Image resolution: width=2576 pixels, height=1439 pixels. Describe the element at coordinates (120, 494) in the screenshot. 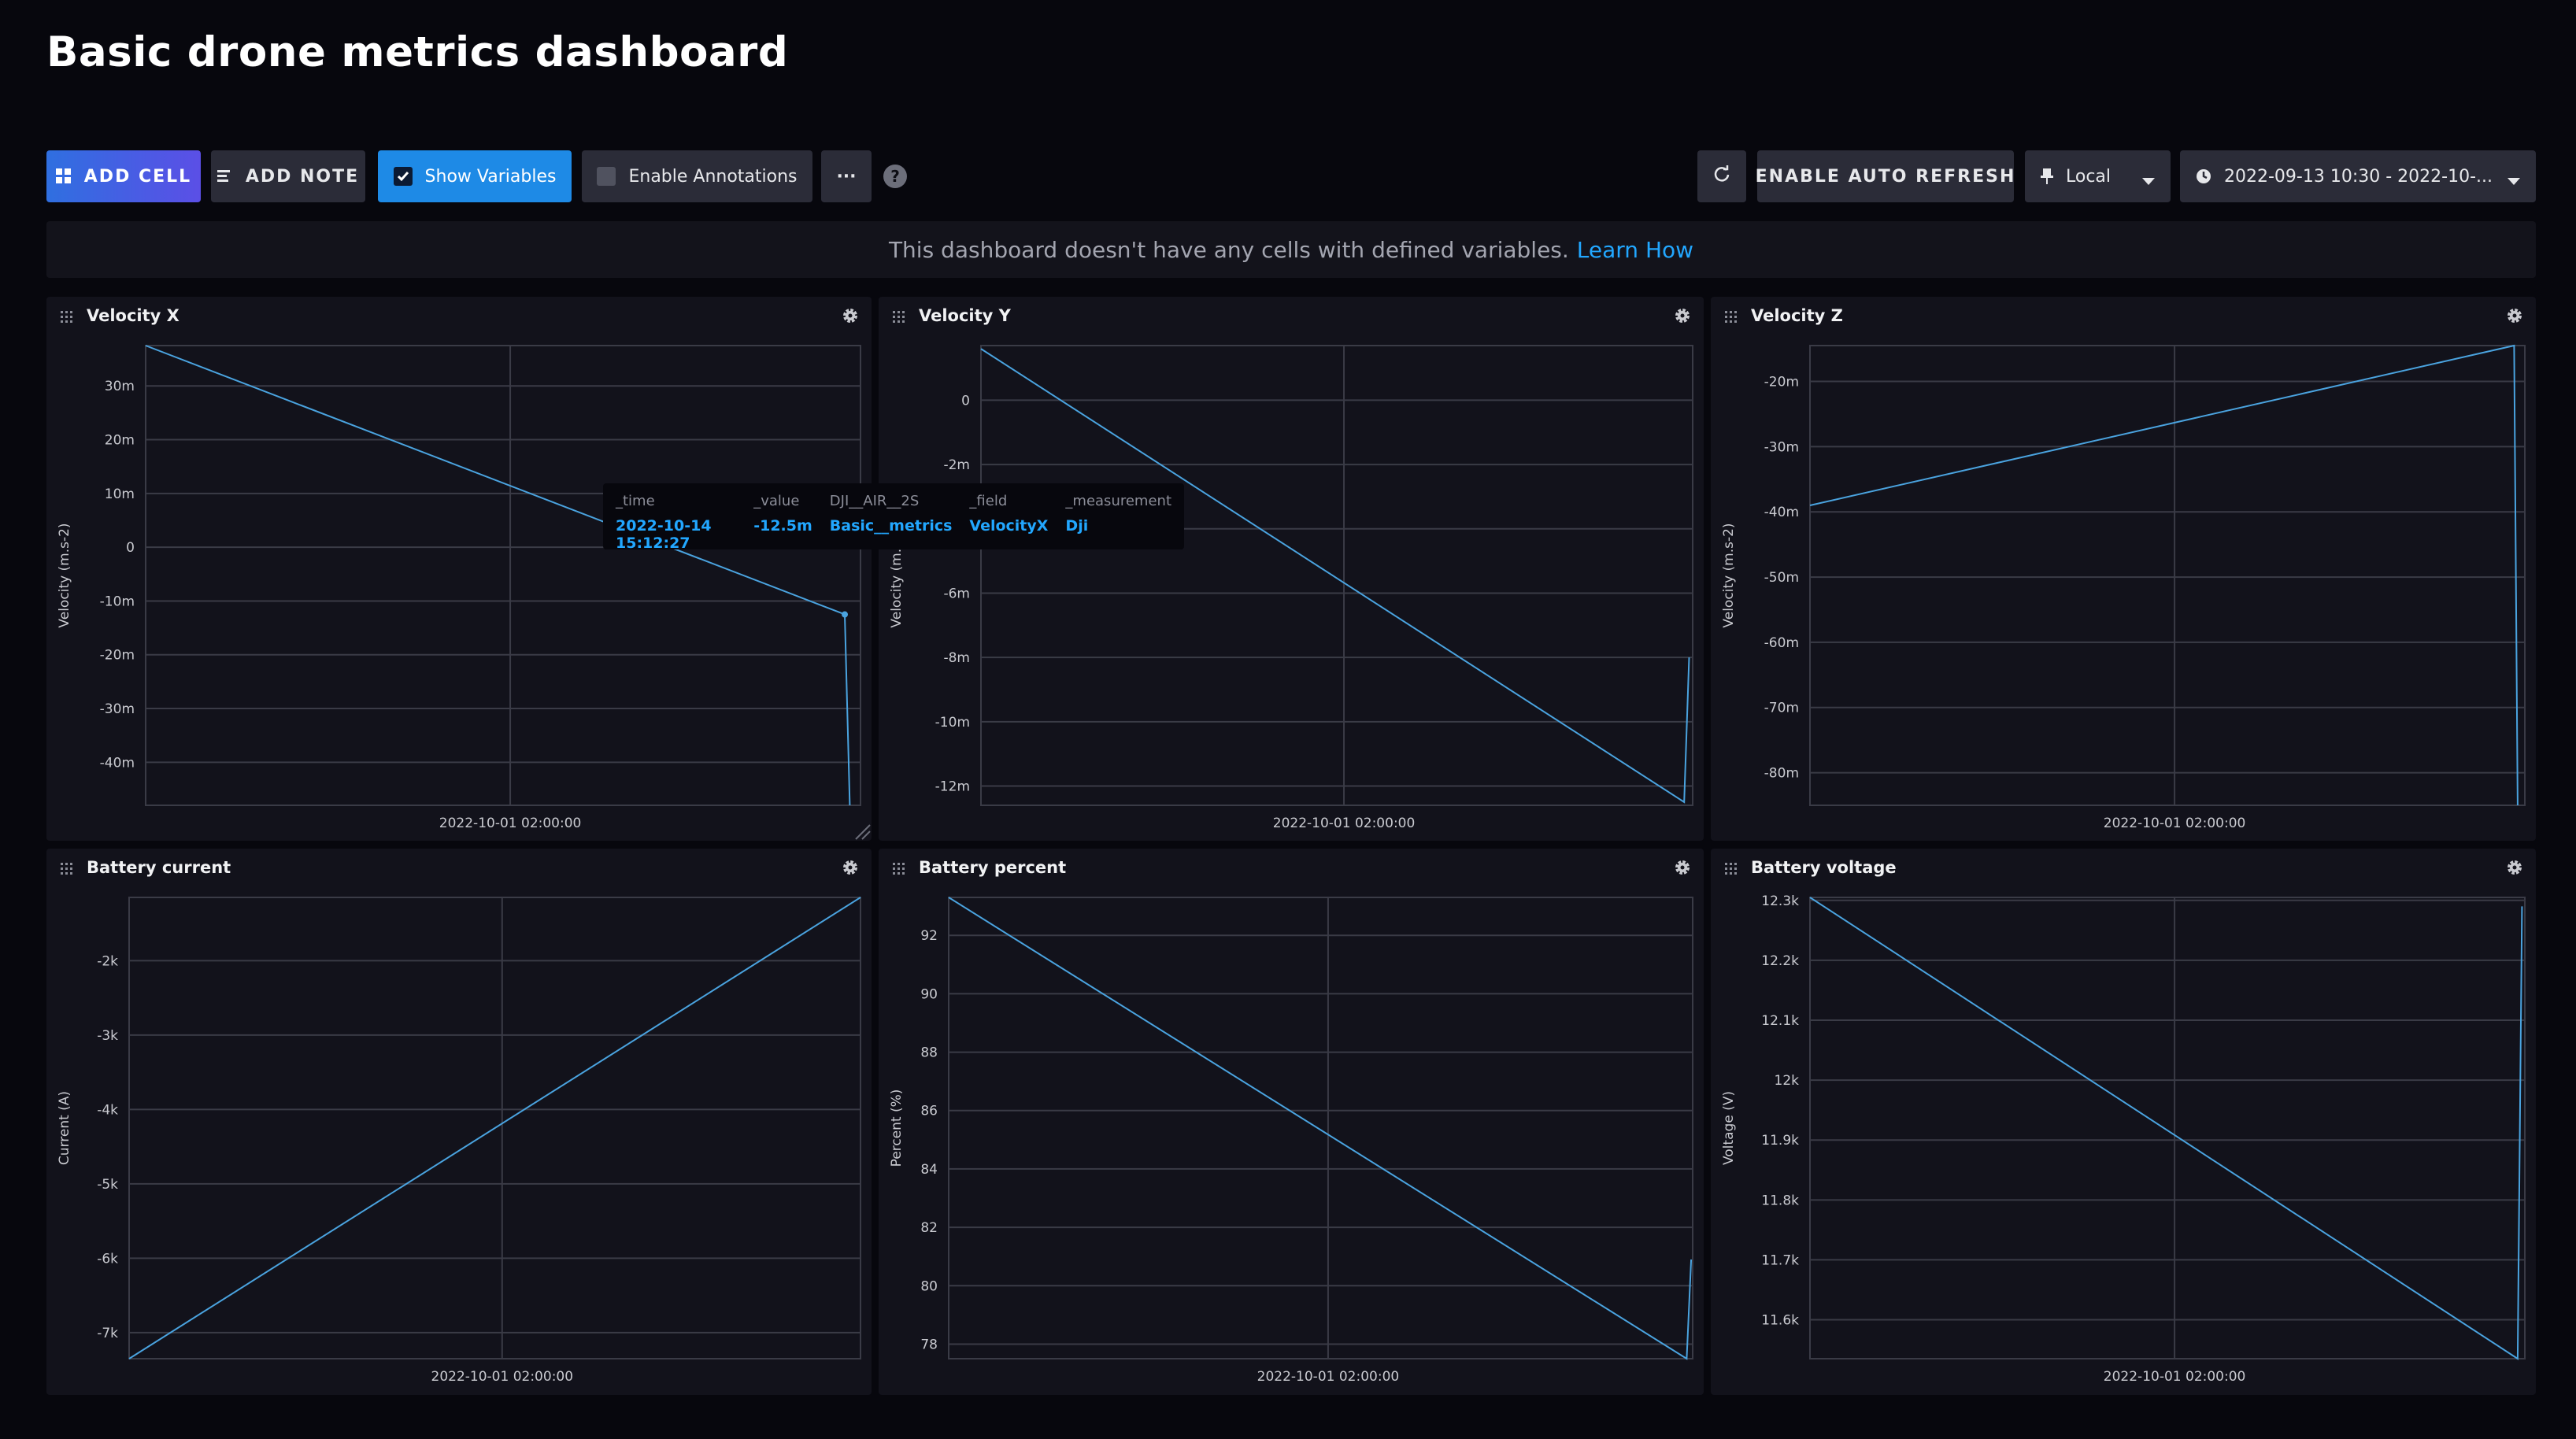

I see `y-tick-label: 10m` at that location.